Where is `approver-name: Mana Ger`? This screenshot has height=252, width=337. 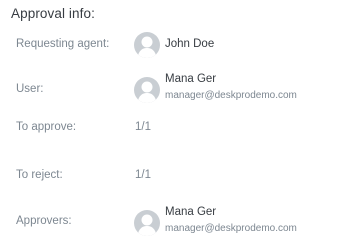
approver-name: Mana Ger is located at coordinates (191, 212).